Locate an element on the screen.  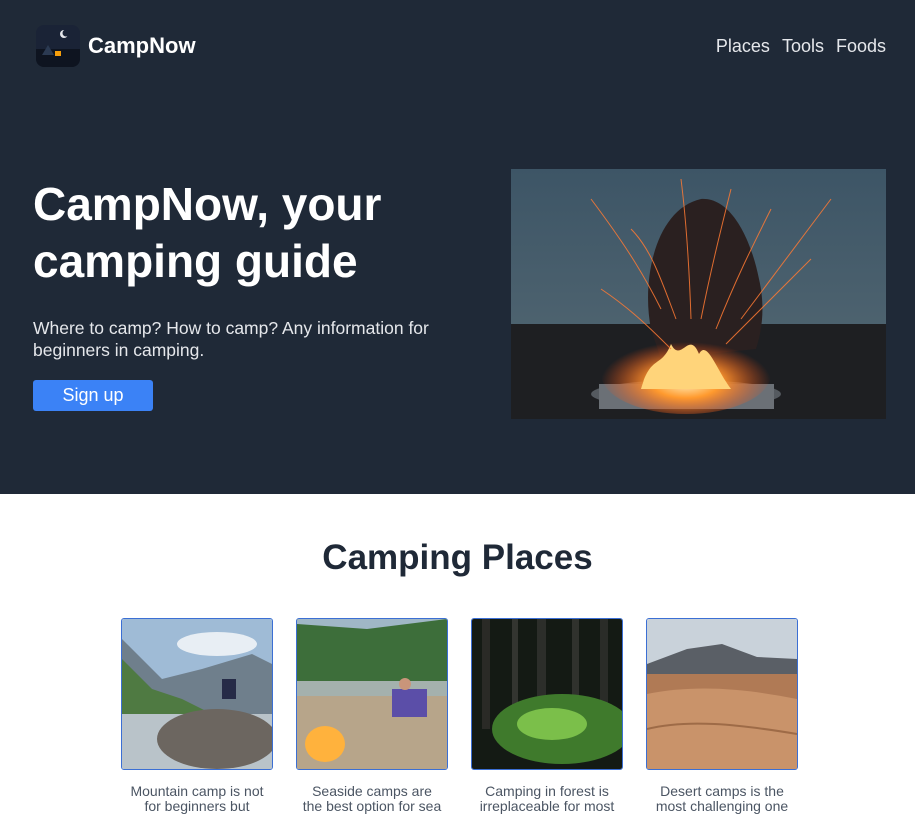
desert-photo is located at coordinates (722, 694).